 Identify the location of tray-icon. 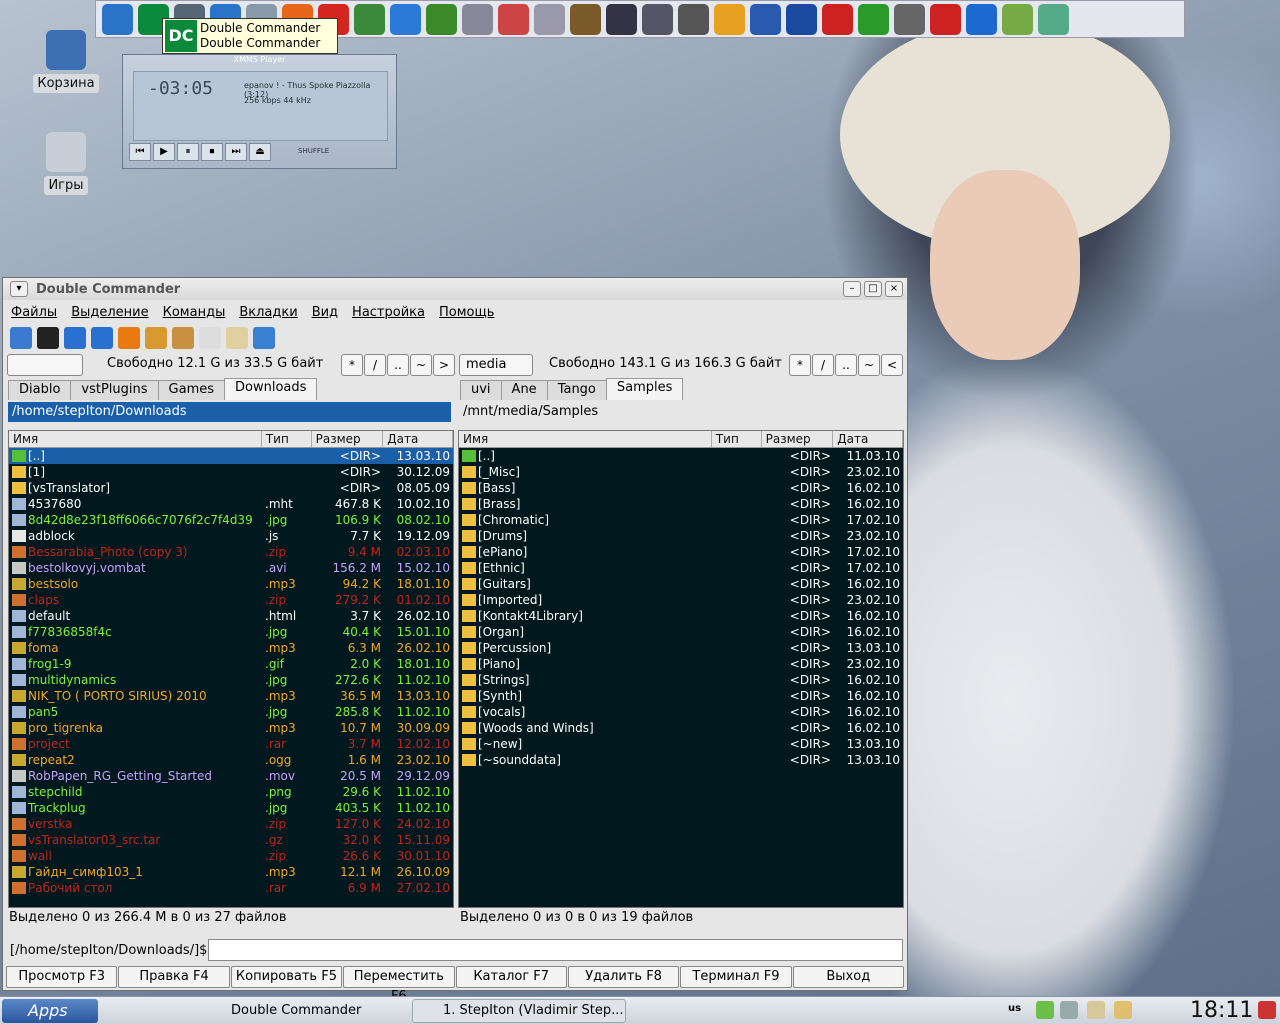
(1045, 1010).